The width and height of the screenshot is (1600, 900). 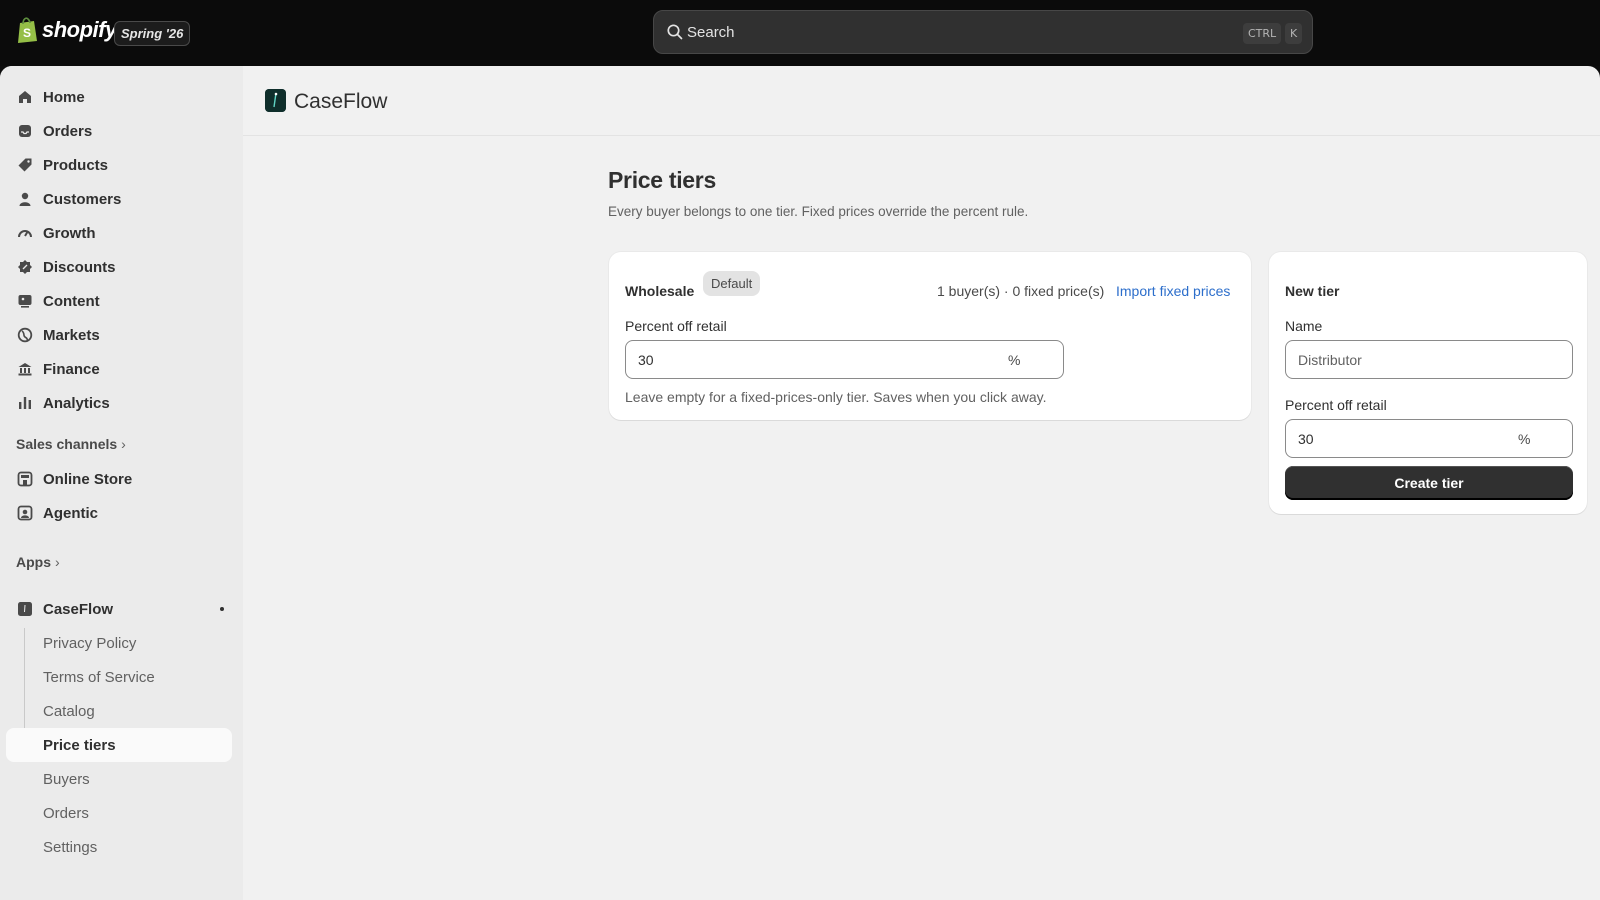 I want to click on agentic-icon, so click(x=25, y=513).